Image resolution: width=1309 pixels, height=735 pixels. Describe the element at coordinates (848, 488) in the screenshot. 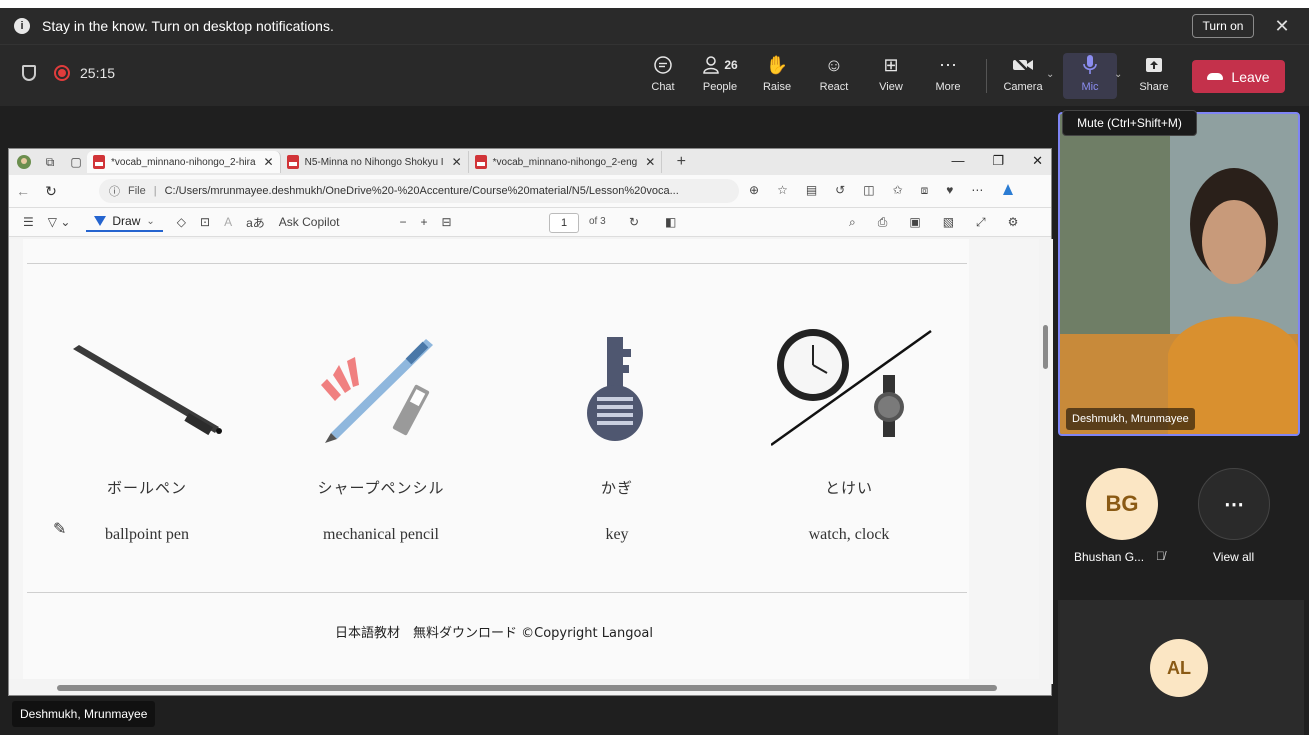

I see `vocab-jp: とけい` at that location.